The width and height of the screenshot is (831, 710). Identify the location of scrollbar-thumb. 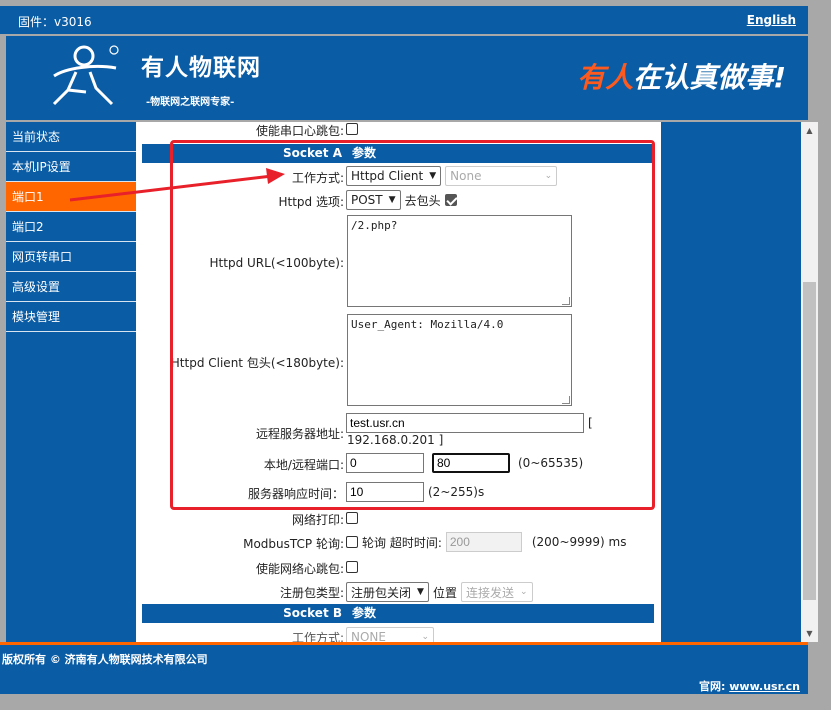
(809, 441).